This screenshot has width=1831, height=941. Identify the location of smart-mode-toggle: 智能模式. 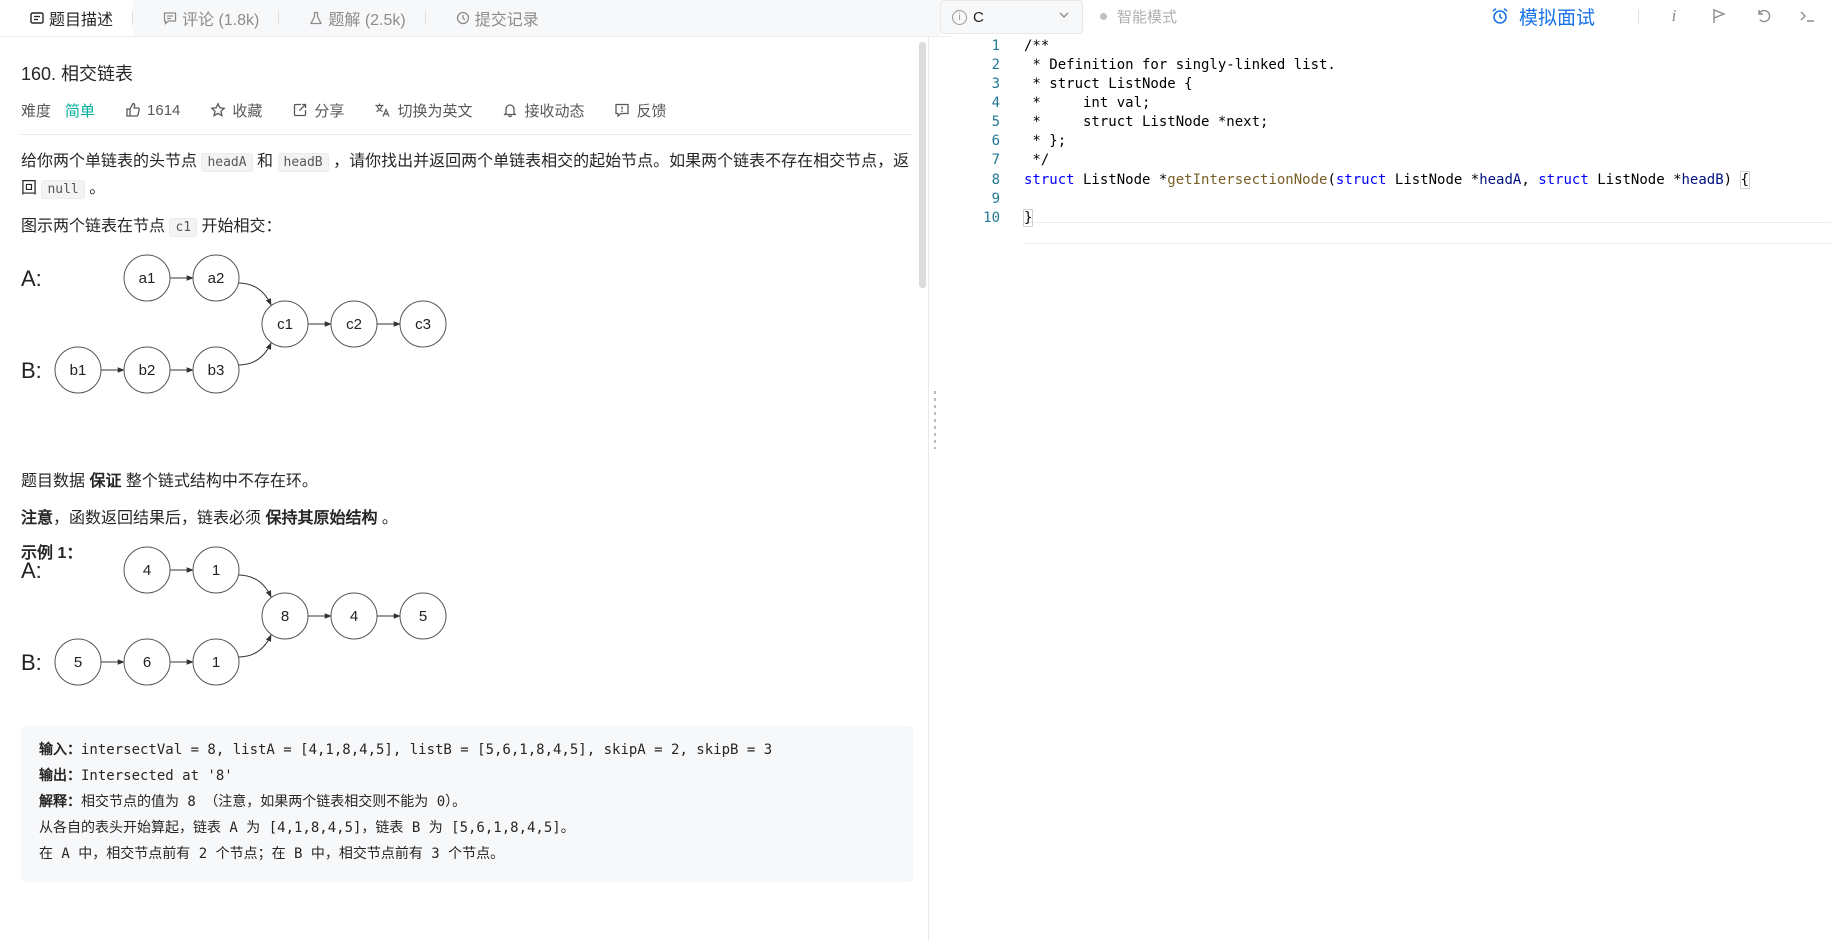
(1138, 16).